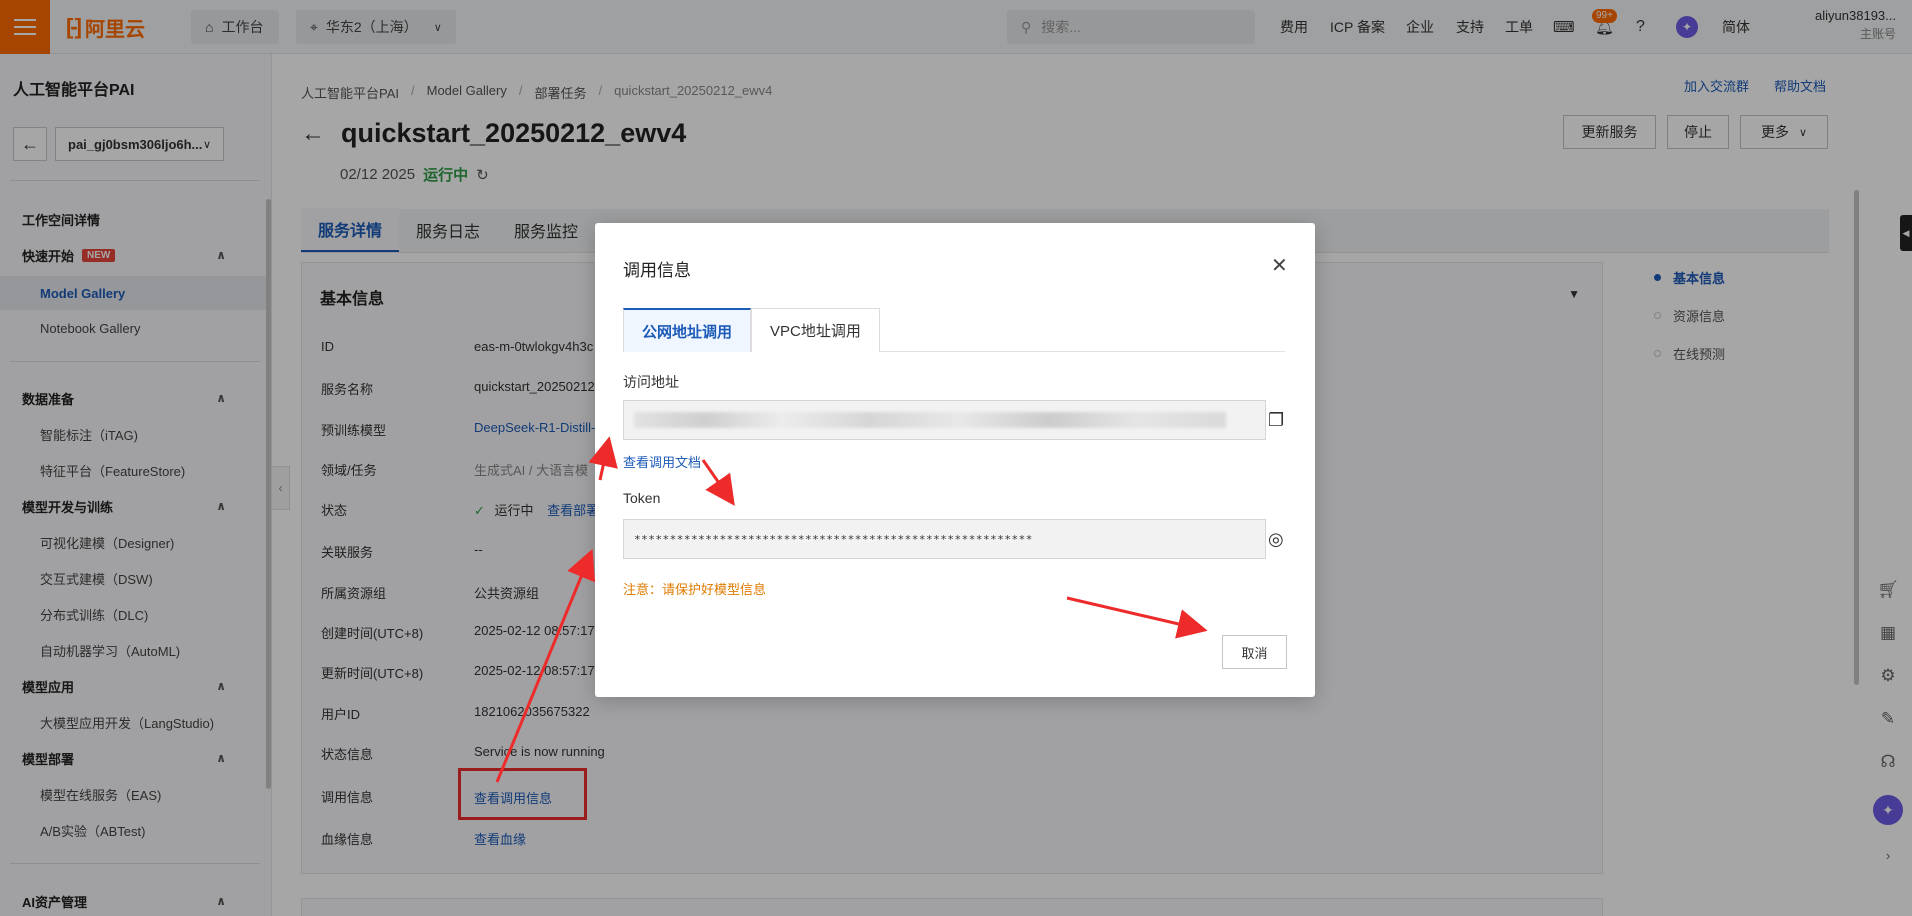 This screenshot has width=1912, height=916. What do you see at coordinates (1254, 652) in the screenshot?
I see `cancel-button: 取消` at bounding box center [1254, 652].